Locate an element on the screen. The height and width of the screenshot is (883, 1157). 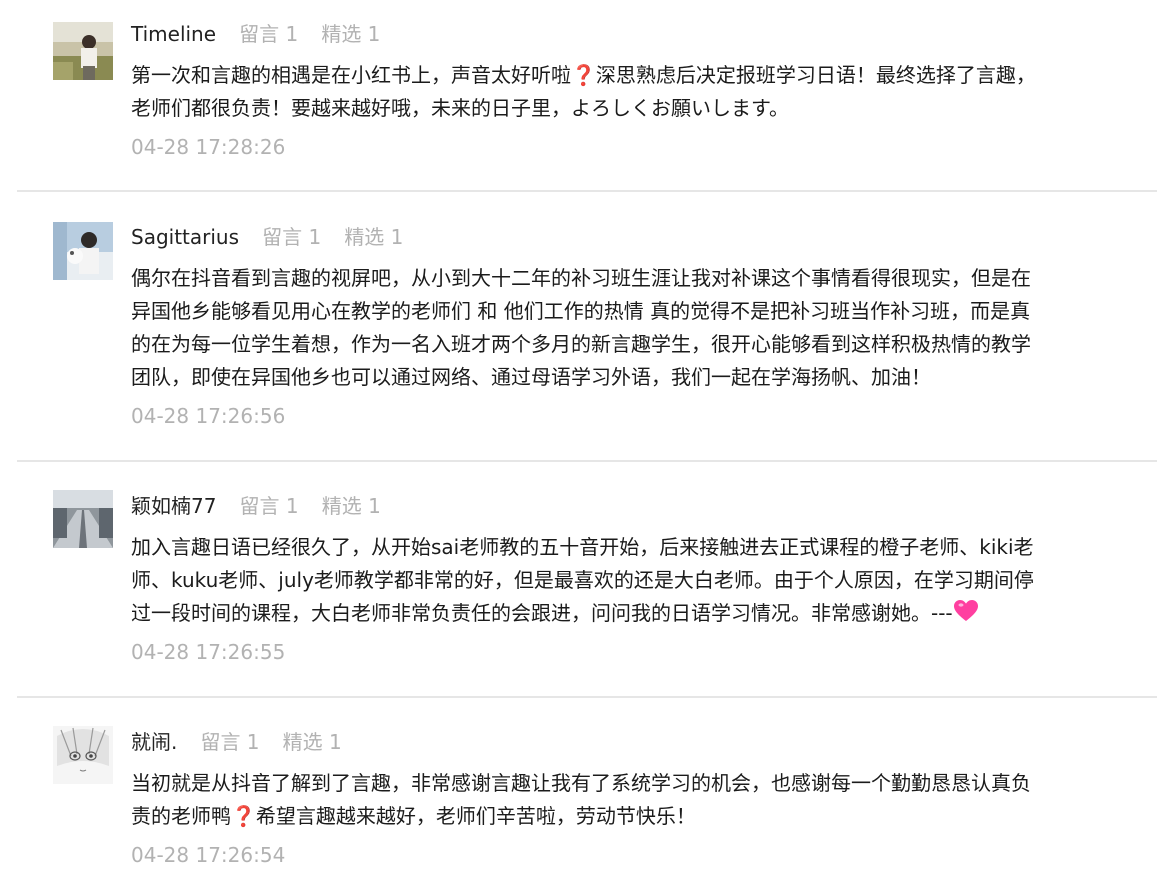
comment-timestamp: 04-28 17:26:54 is located at coordinates (208, 855).